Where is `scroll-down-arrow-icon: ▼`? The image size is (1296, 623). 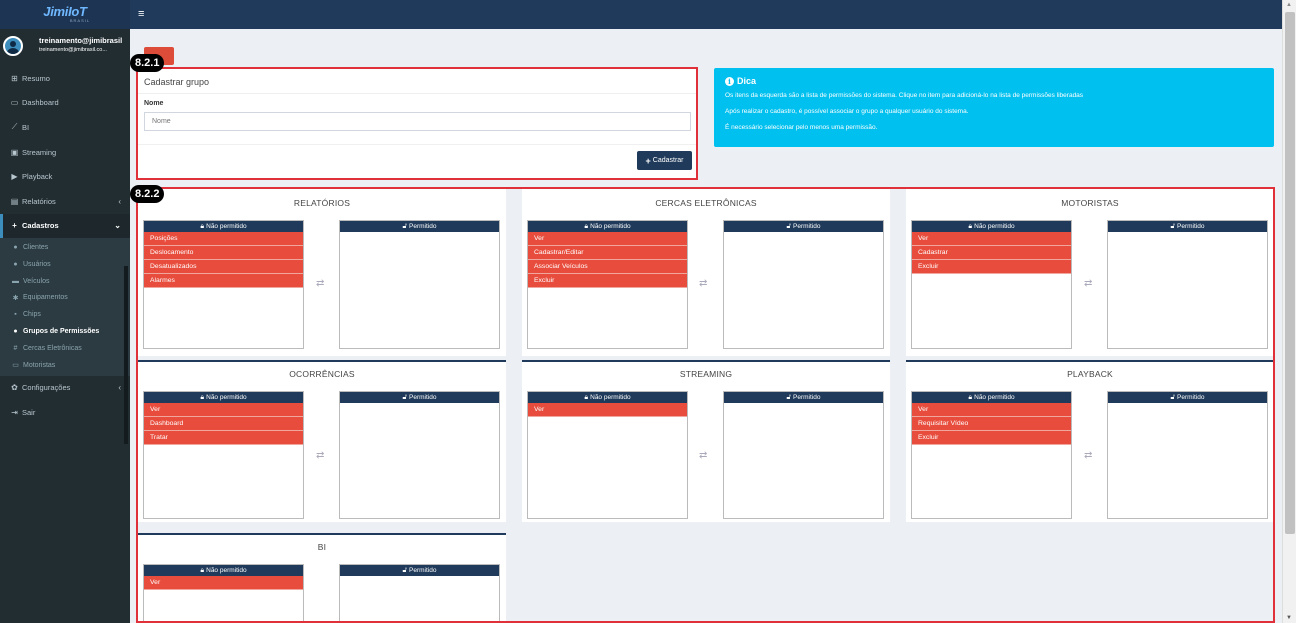
scroll-down-arrow-icon: ▼ is located at coordinates (1289, 618).